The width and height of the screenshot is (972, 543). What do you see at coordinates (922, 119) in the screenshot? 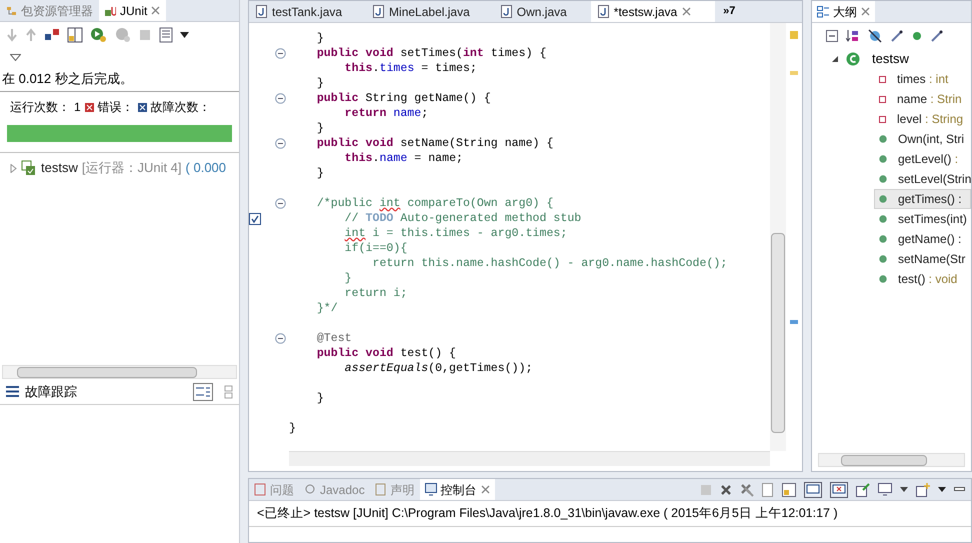
I see `outline-member: level : String` at bounding box center [922, 119].